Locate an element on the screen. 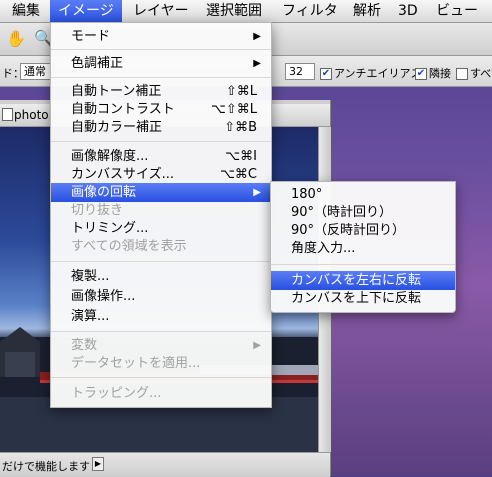 This screenshot has width=492, height=477. menu-item-label: 自動カラー補正 is located at coordinates (117, 127).